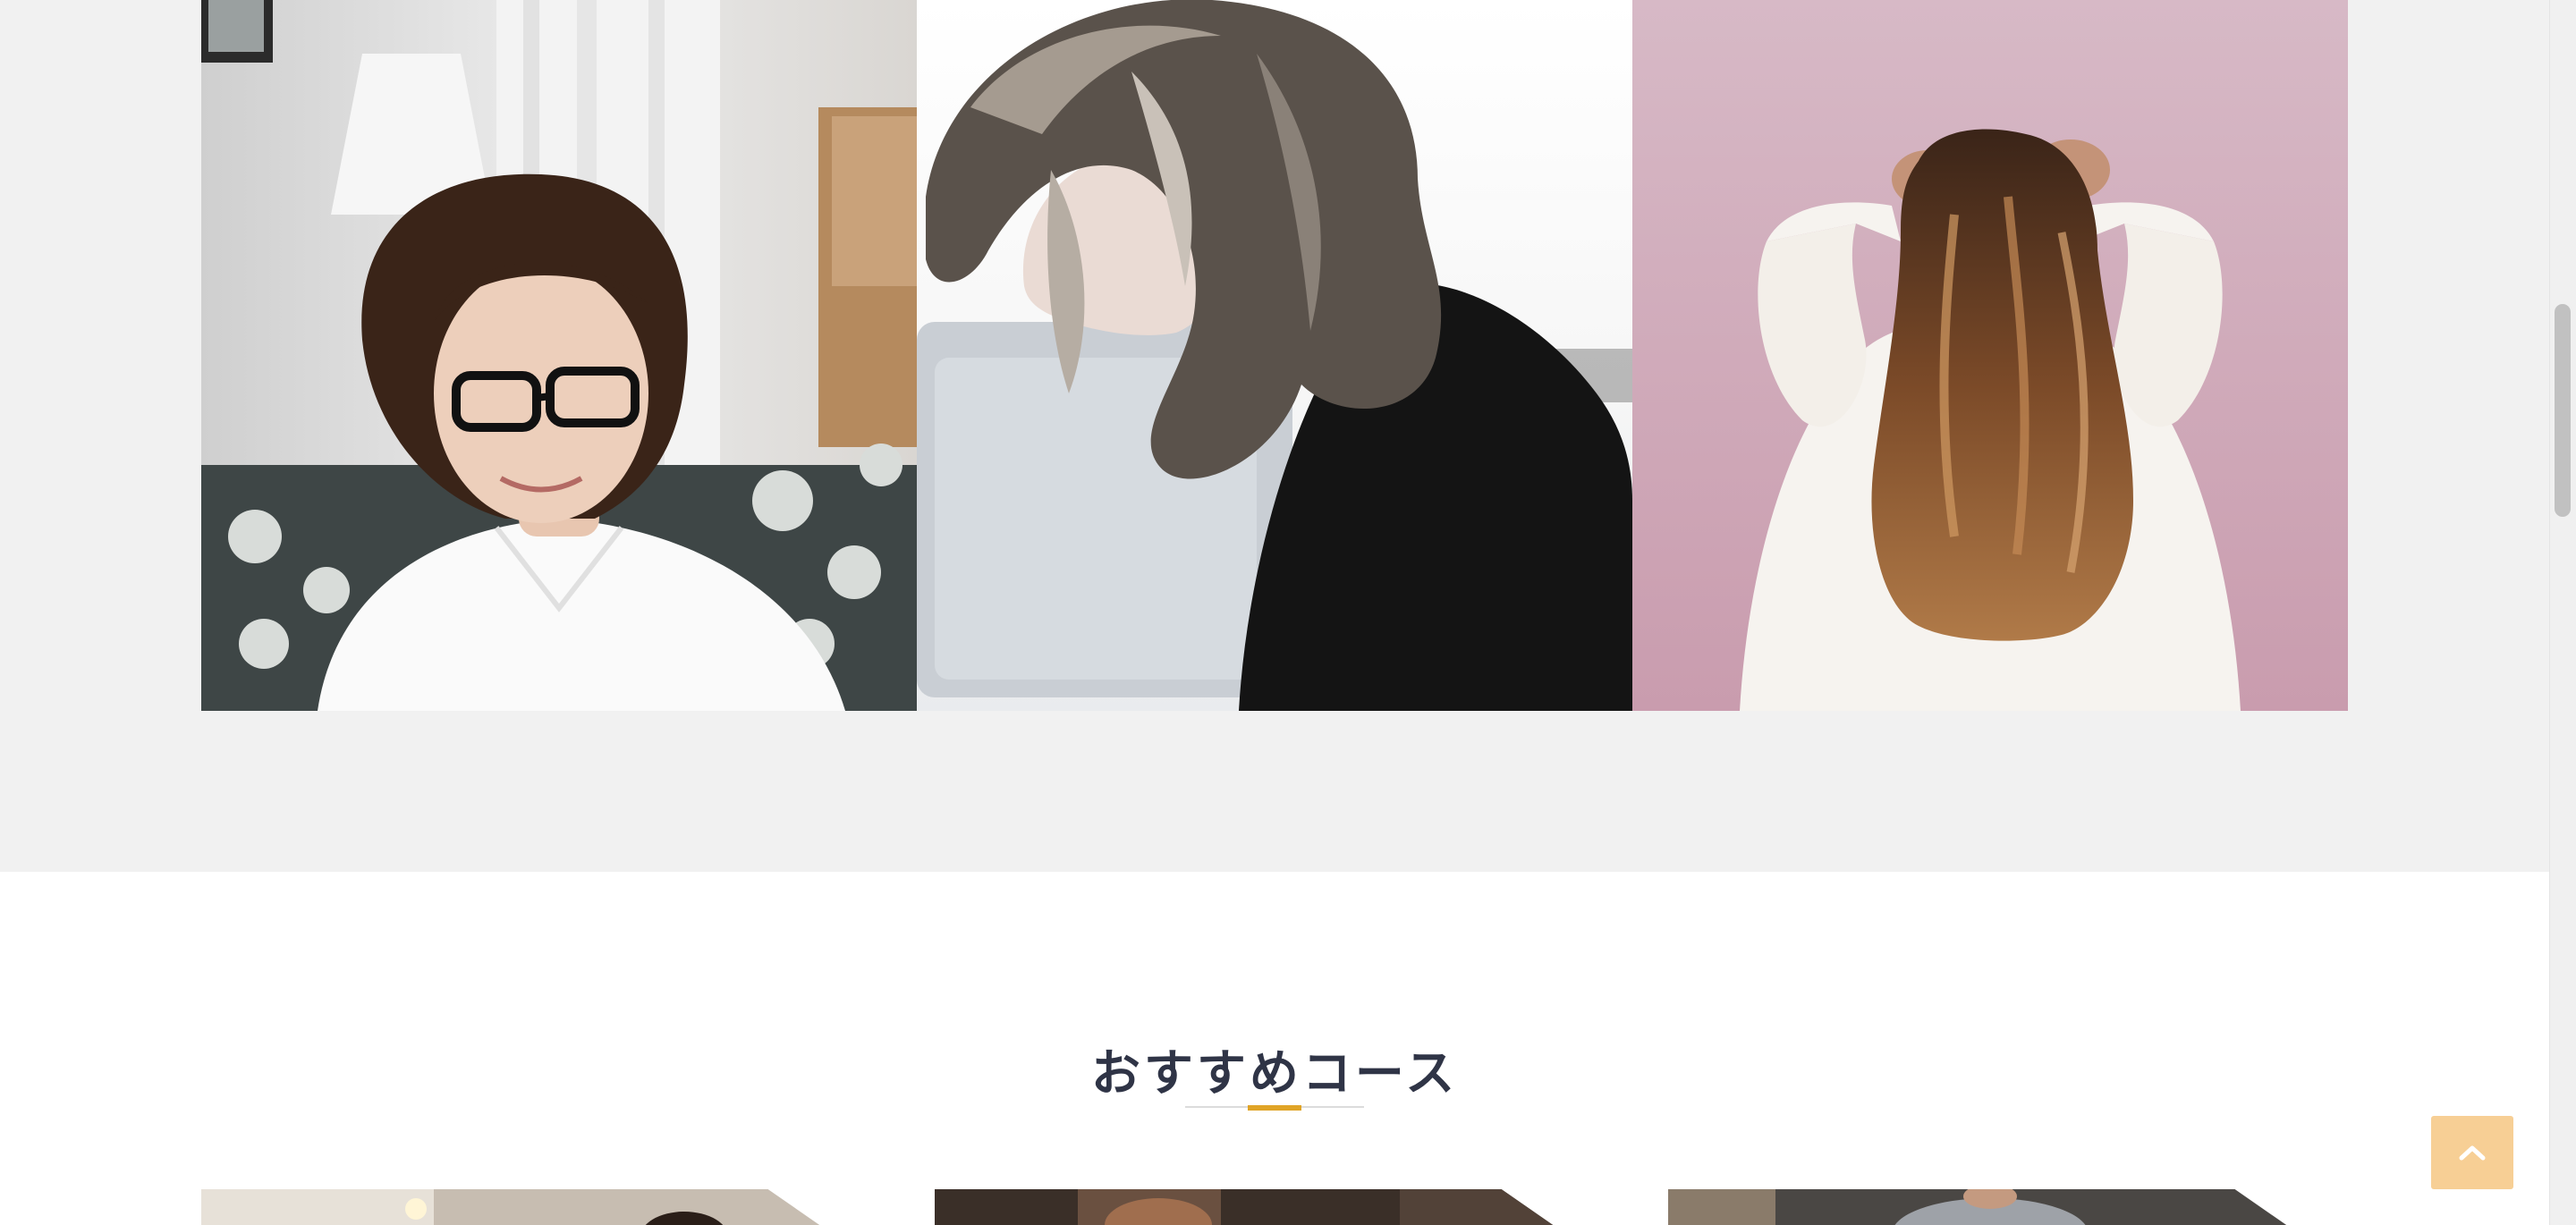  I want to click on section-title: おすすめコース, so click(1274, 1073).